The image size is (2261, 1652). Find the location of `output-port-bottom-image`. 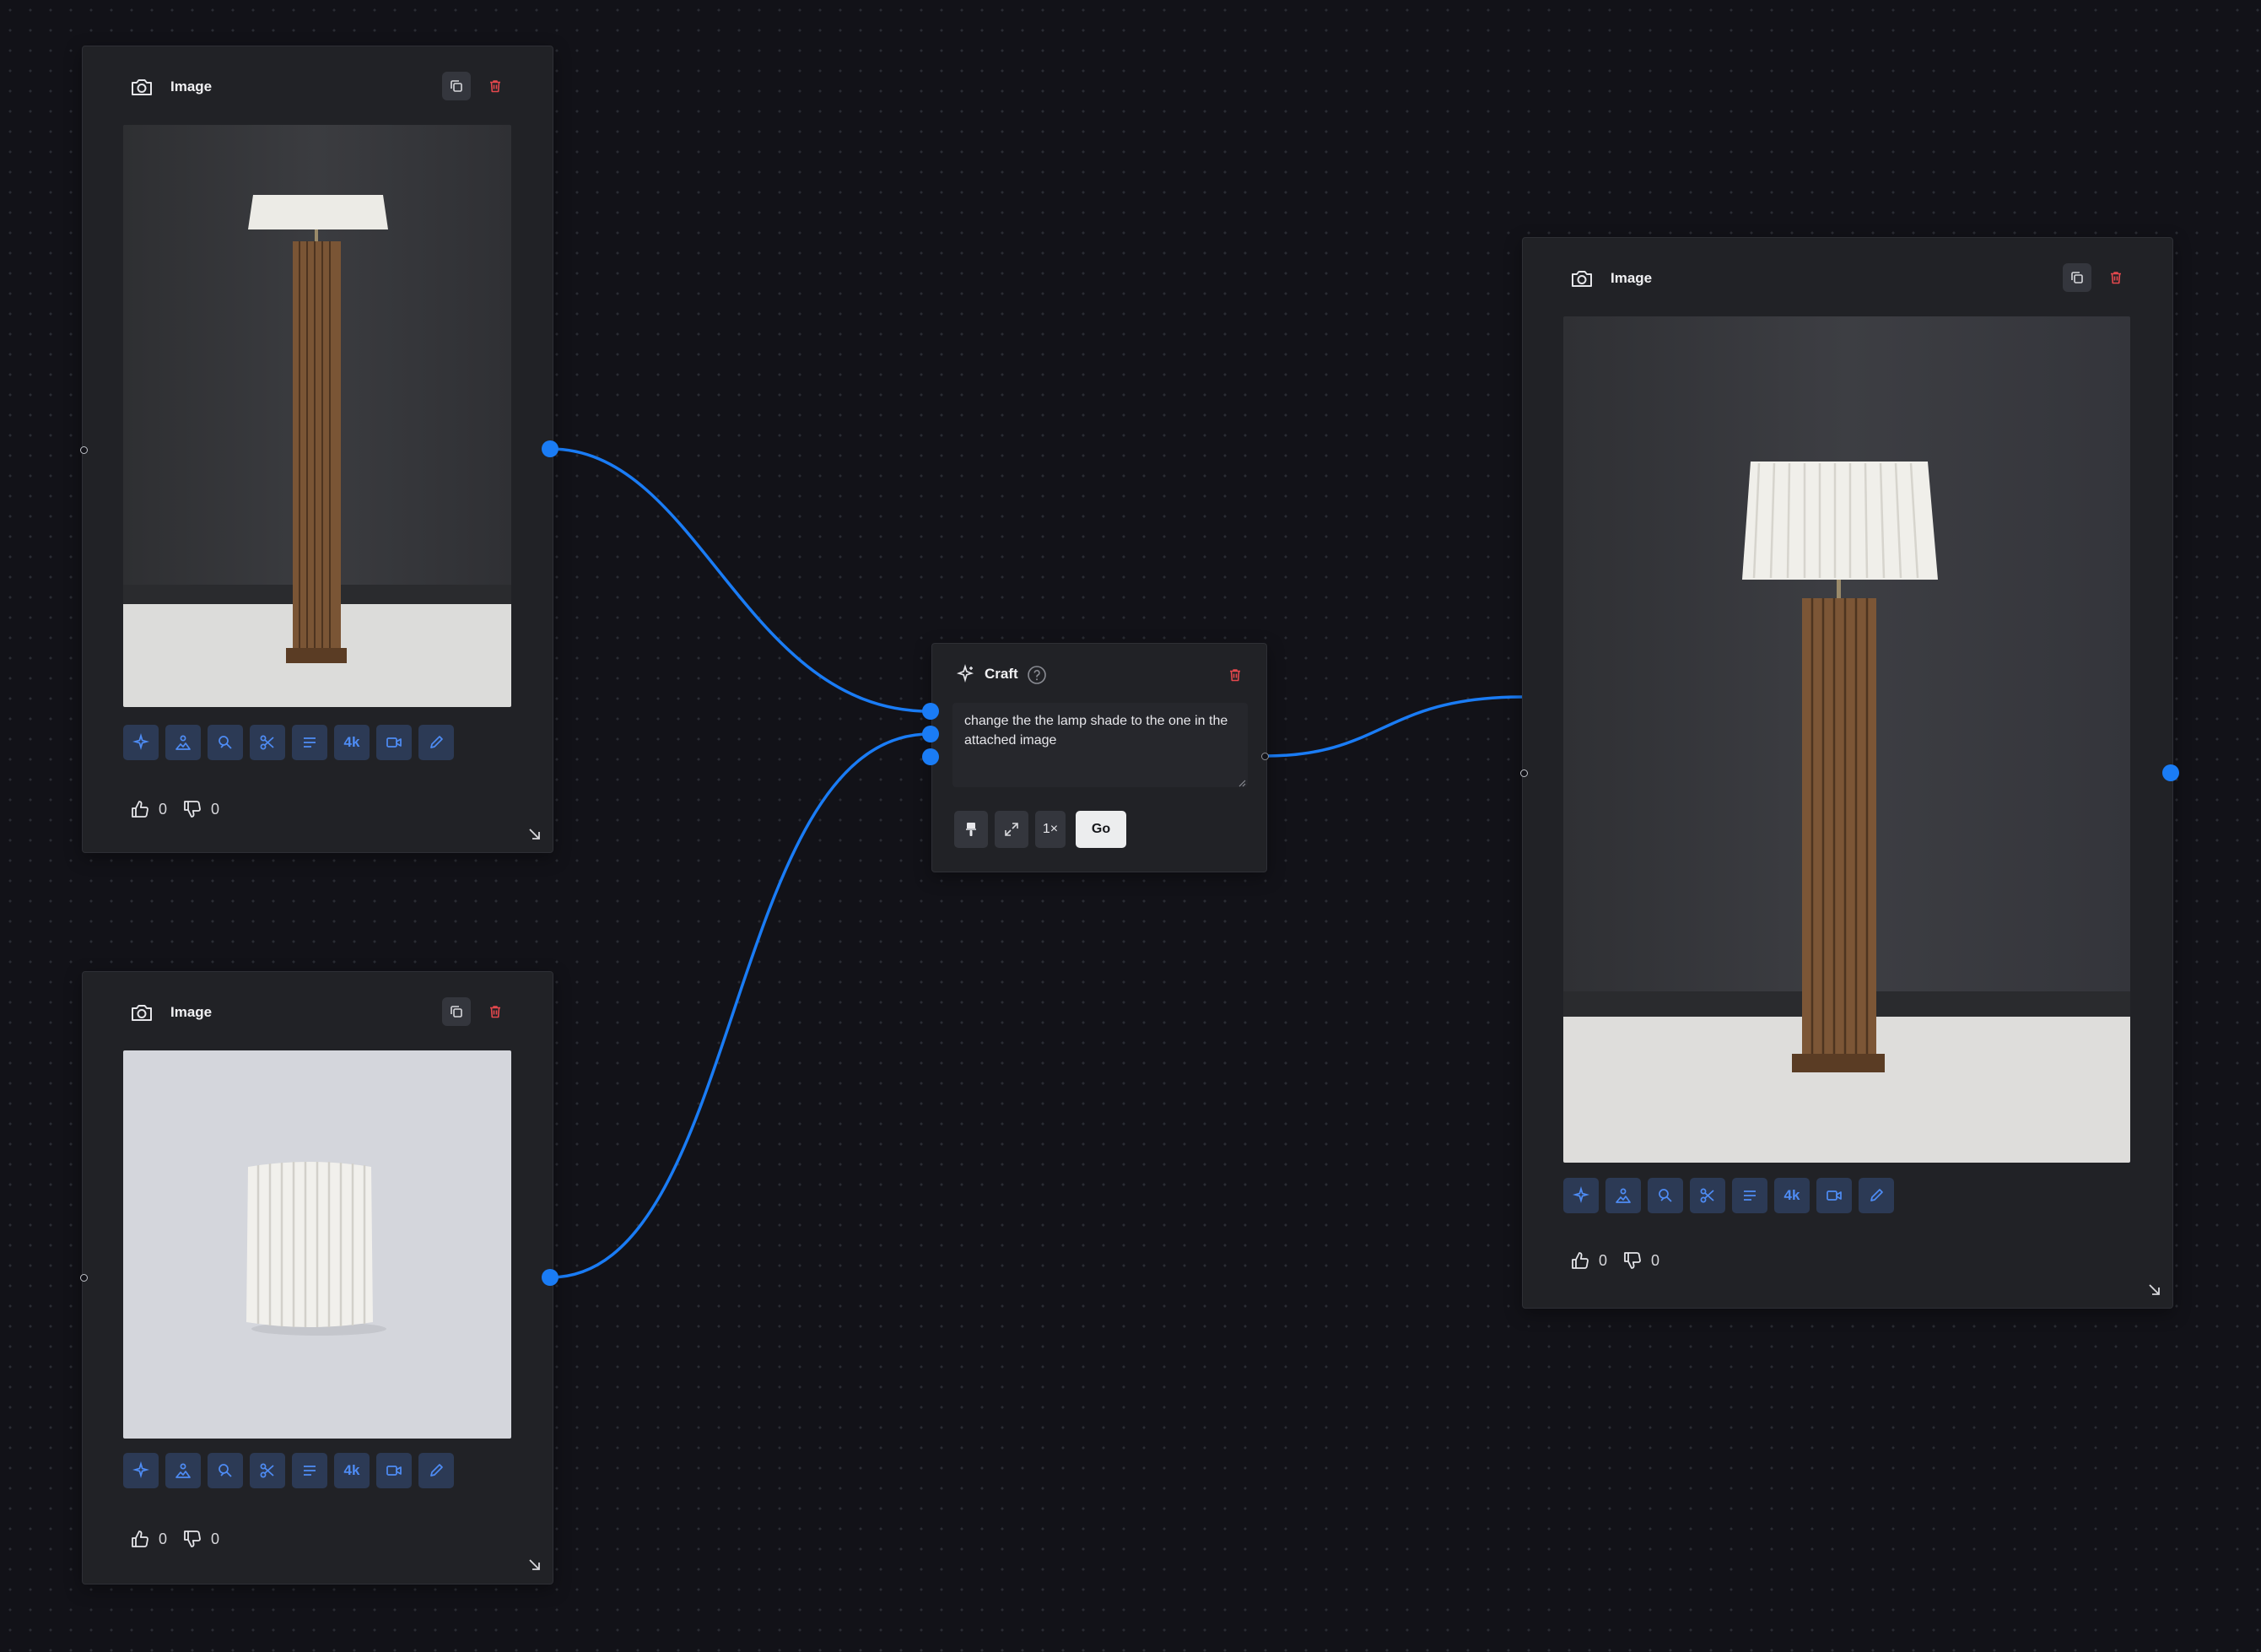

output-port-bottom-image is located at coordinates (550, 1277).